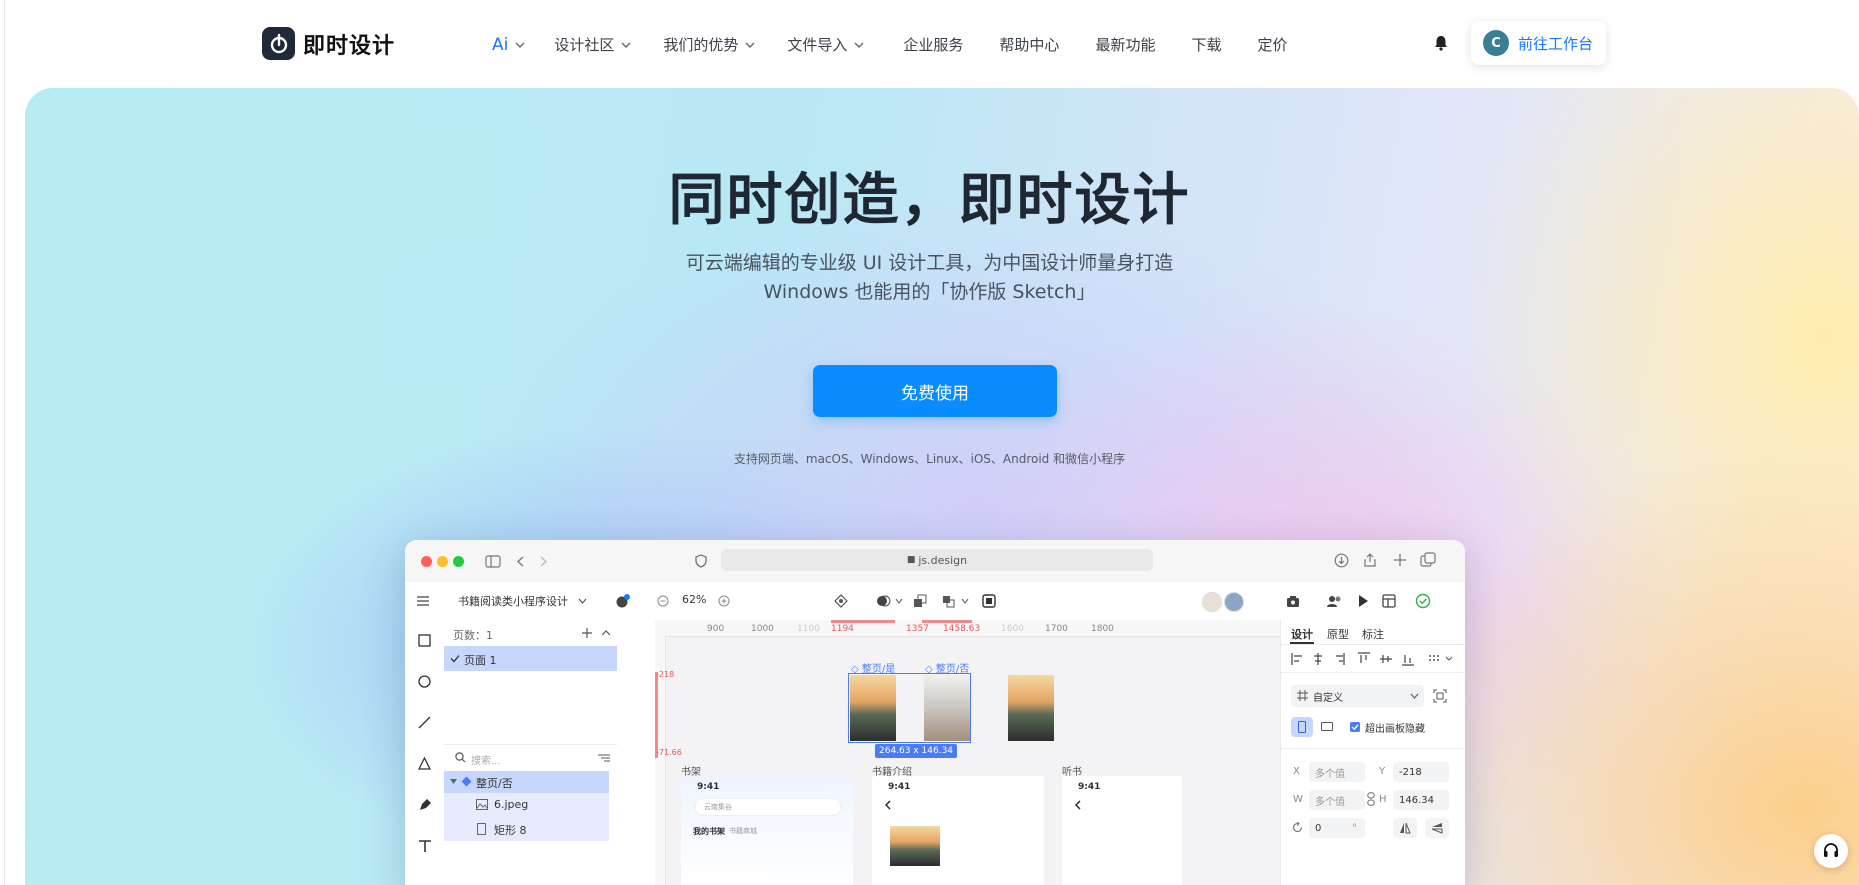  I want to click on nav-item-community: 设计社区, so click(593, 44).